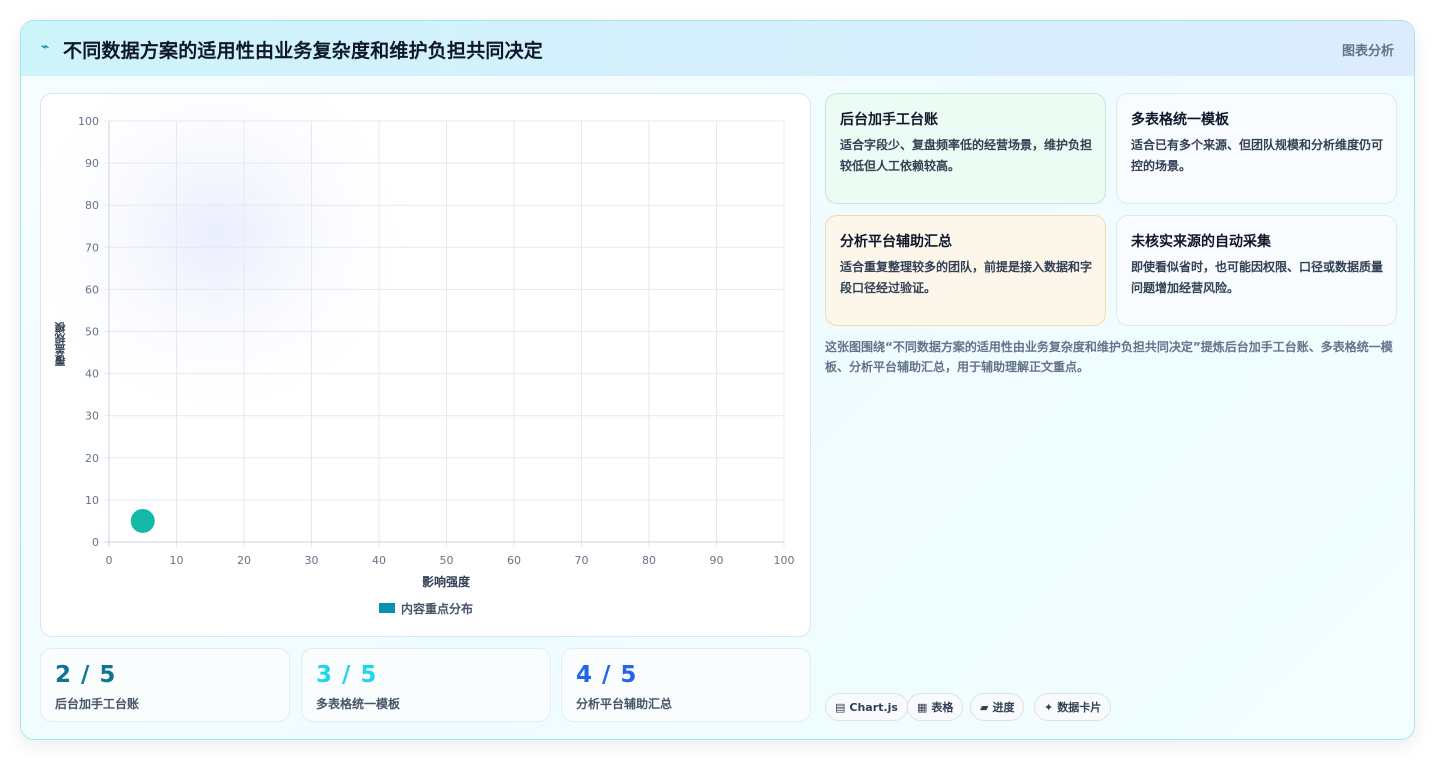 This screenshot has height=760, width=1435. Describe the element at coordinates (165, 685) in the screenshot. I see `stat-card-1: 2 / 5 后台加手工台账` at that location.